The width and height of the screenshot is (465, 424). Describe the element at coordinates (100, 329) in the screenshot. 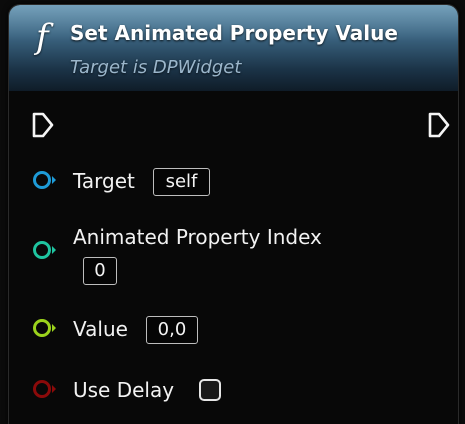

I see `value-label: Value` at that location.